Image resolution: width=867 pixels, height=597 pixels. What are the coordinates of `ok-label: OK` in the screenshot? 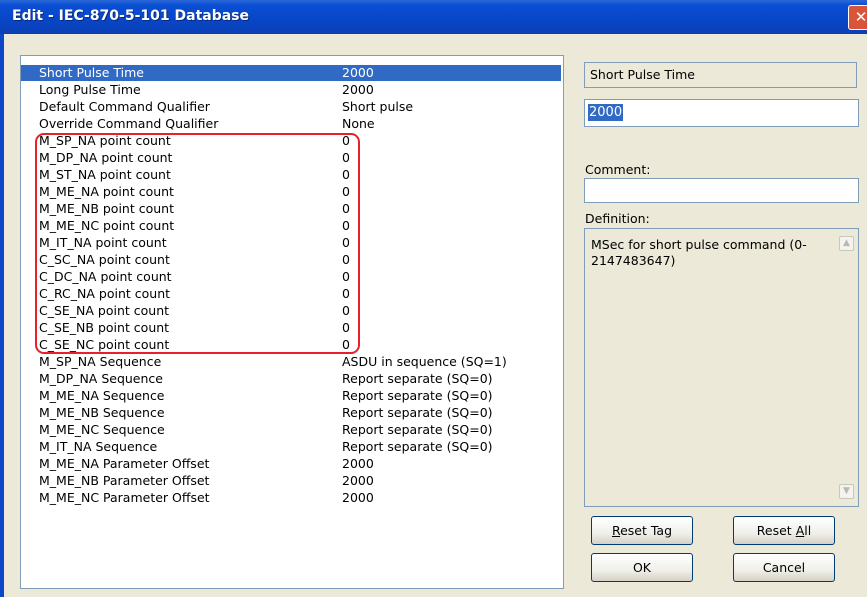 It's located at (642, 567).